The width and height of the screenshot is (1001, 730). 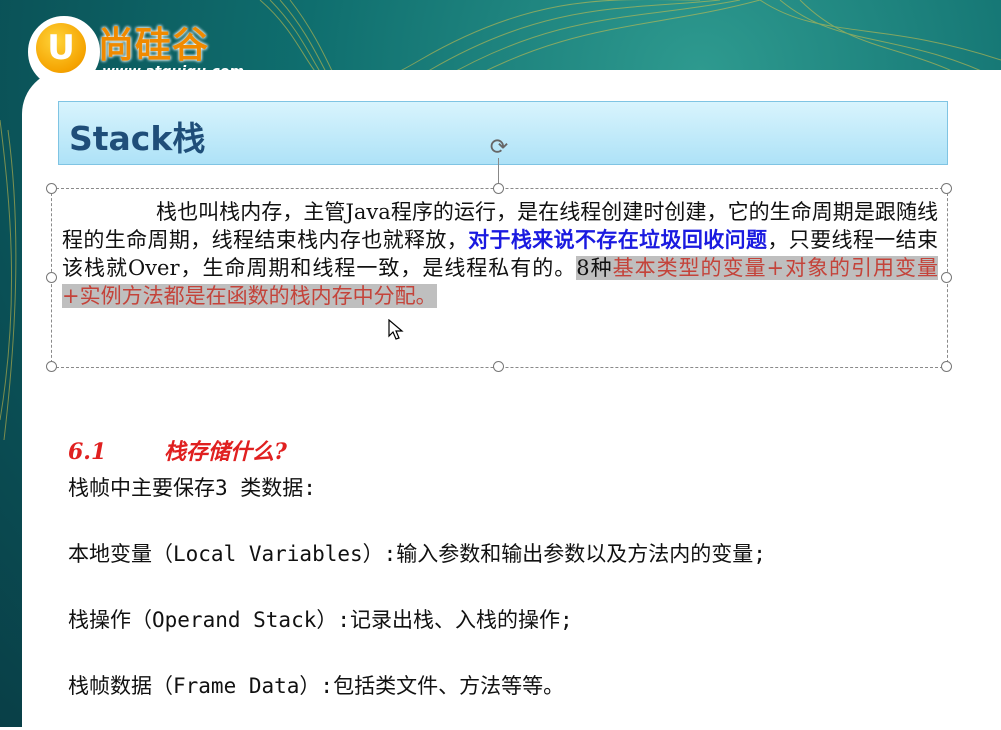 What do you see at coordinates (225, 452) in the screenshot?
I see `section-title: 栈存储什么?` at bounding box center [225, 452].